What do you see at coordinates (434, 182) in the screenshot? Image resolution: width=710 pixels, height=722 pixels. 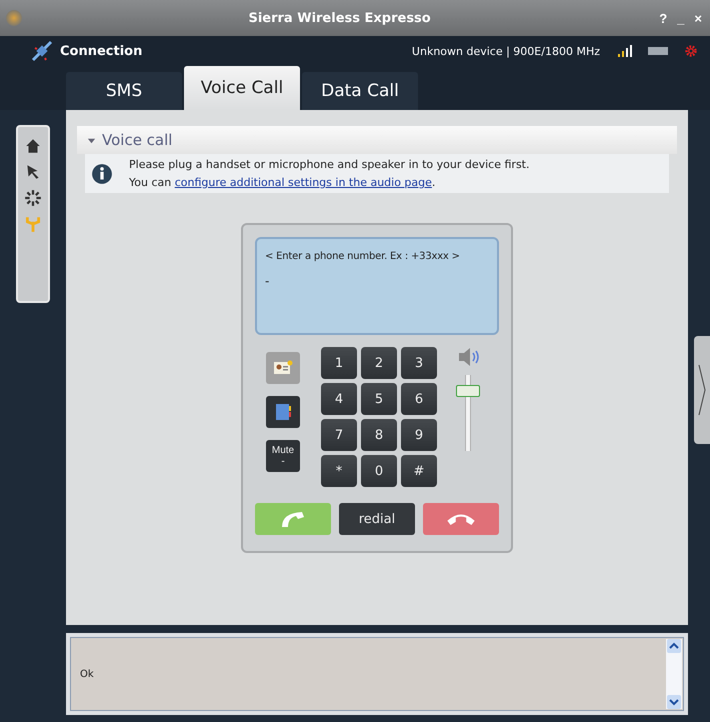 I see `info-text: .` at bounding box center [434, 182].